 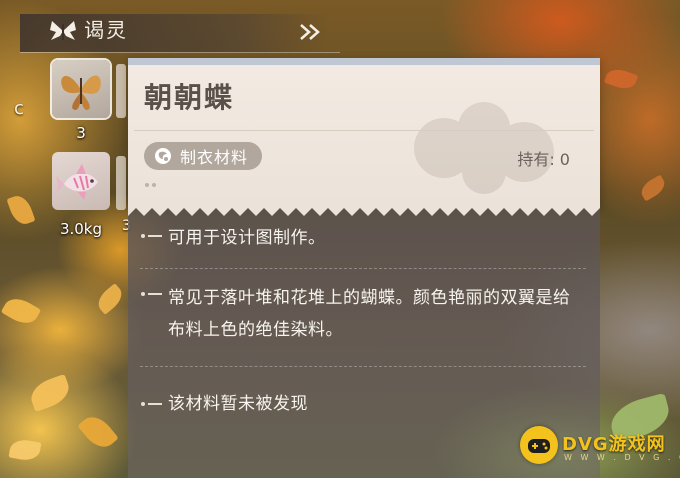 What do you see at coordinates (63, 30) in the screenshot?
I see `butterfly-emblem-icon` at bounding box center [63, 30].